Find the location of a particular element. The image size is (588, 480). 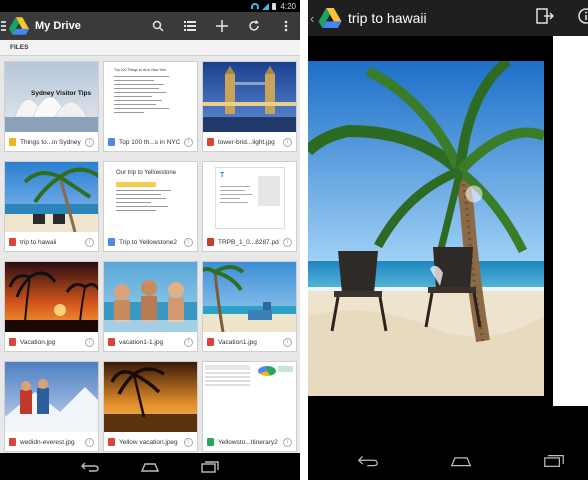

drawer-icon is located at coordinates (4, 26).